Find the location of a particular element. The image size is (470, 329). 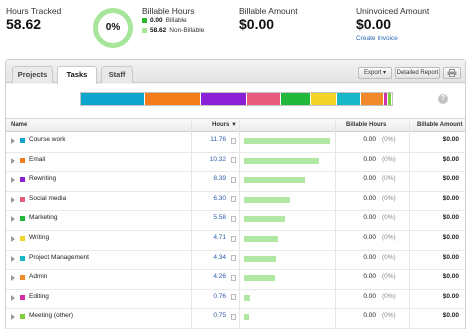

task-hours: 0.76 is located at coordinates (219, 296).